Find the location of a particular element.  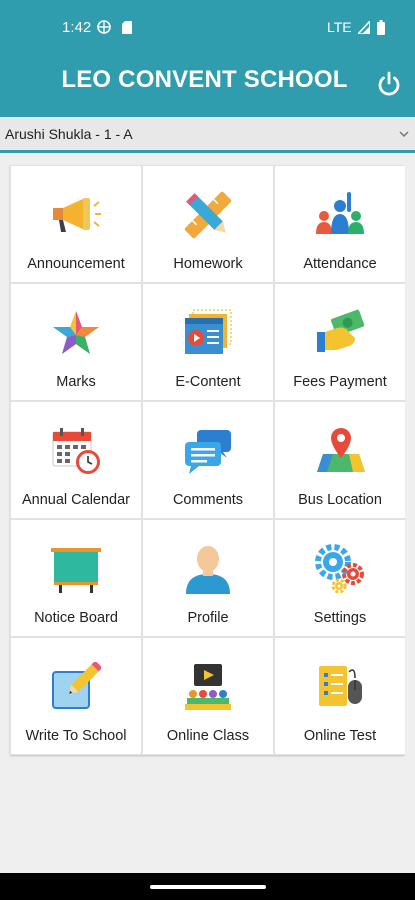

menu-attendance: Attendance is located at coordinates (340, 224).